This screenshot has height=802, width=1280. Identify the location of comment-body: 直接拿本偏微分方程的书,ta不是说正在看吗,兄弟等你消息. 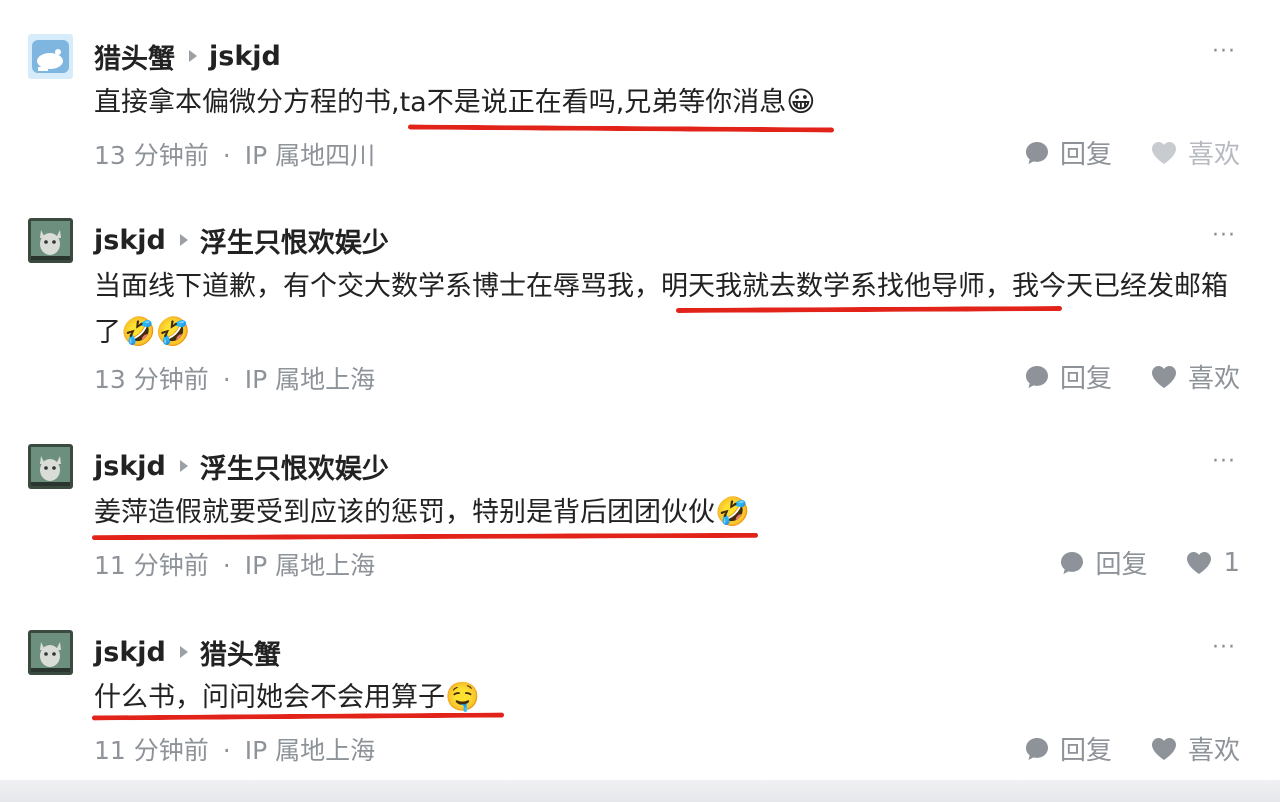
(440, 102).